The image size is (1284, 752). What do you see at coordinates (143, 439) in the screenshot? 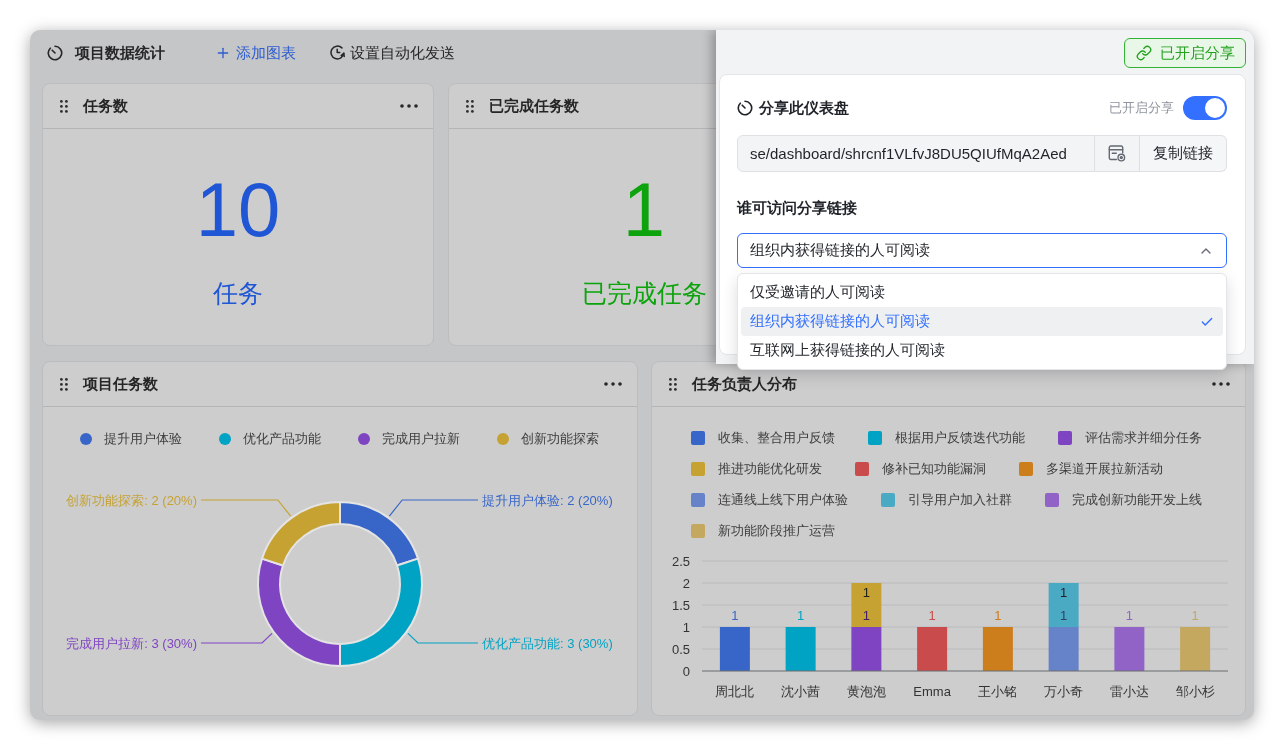
I see `legend-label: 提升用户体验` at bounding box center [143, 439].